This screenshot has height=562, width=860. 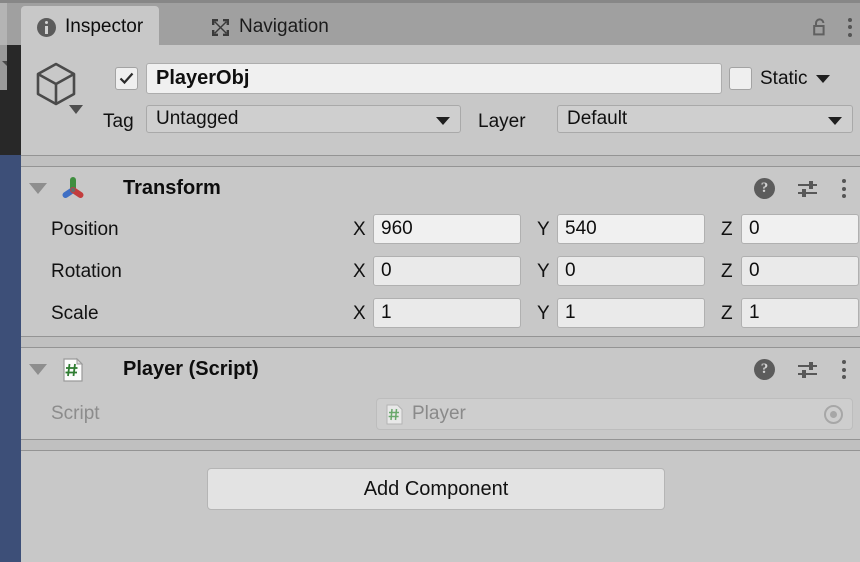 I want to click on position-x-input: 960, so click(x=447, y=229).